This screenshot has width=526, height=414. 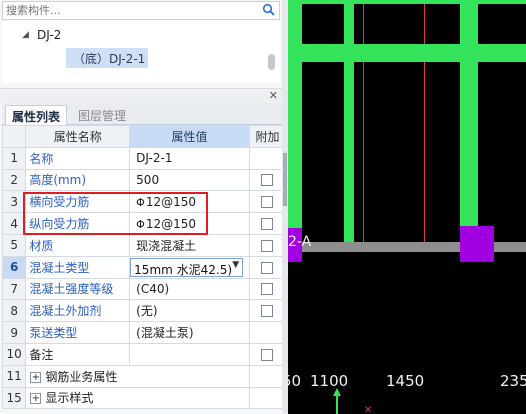 I want to click on table-row: 4 纵向受力筋 Φ12@150, so click(x=144, y=223).